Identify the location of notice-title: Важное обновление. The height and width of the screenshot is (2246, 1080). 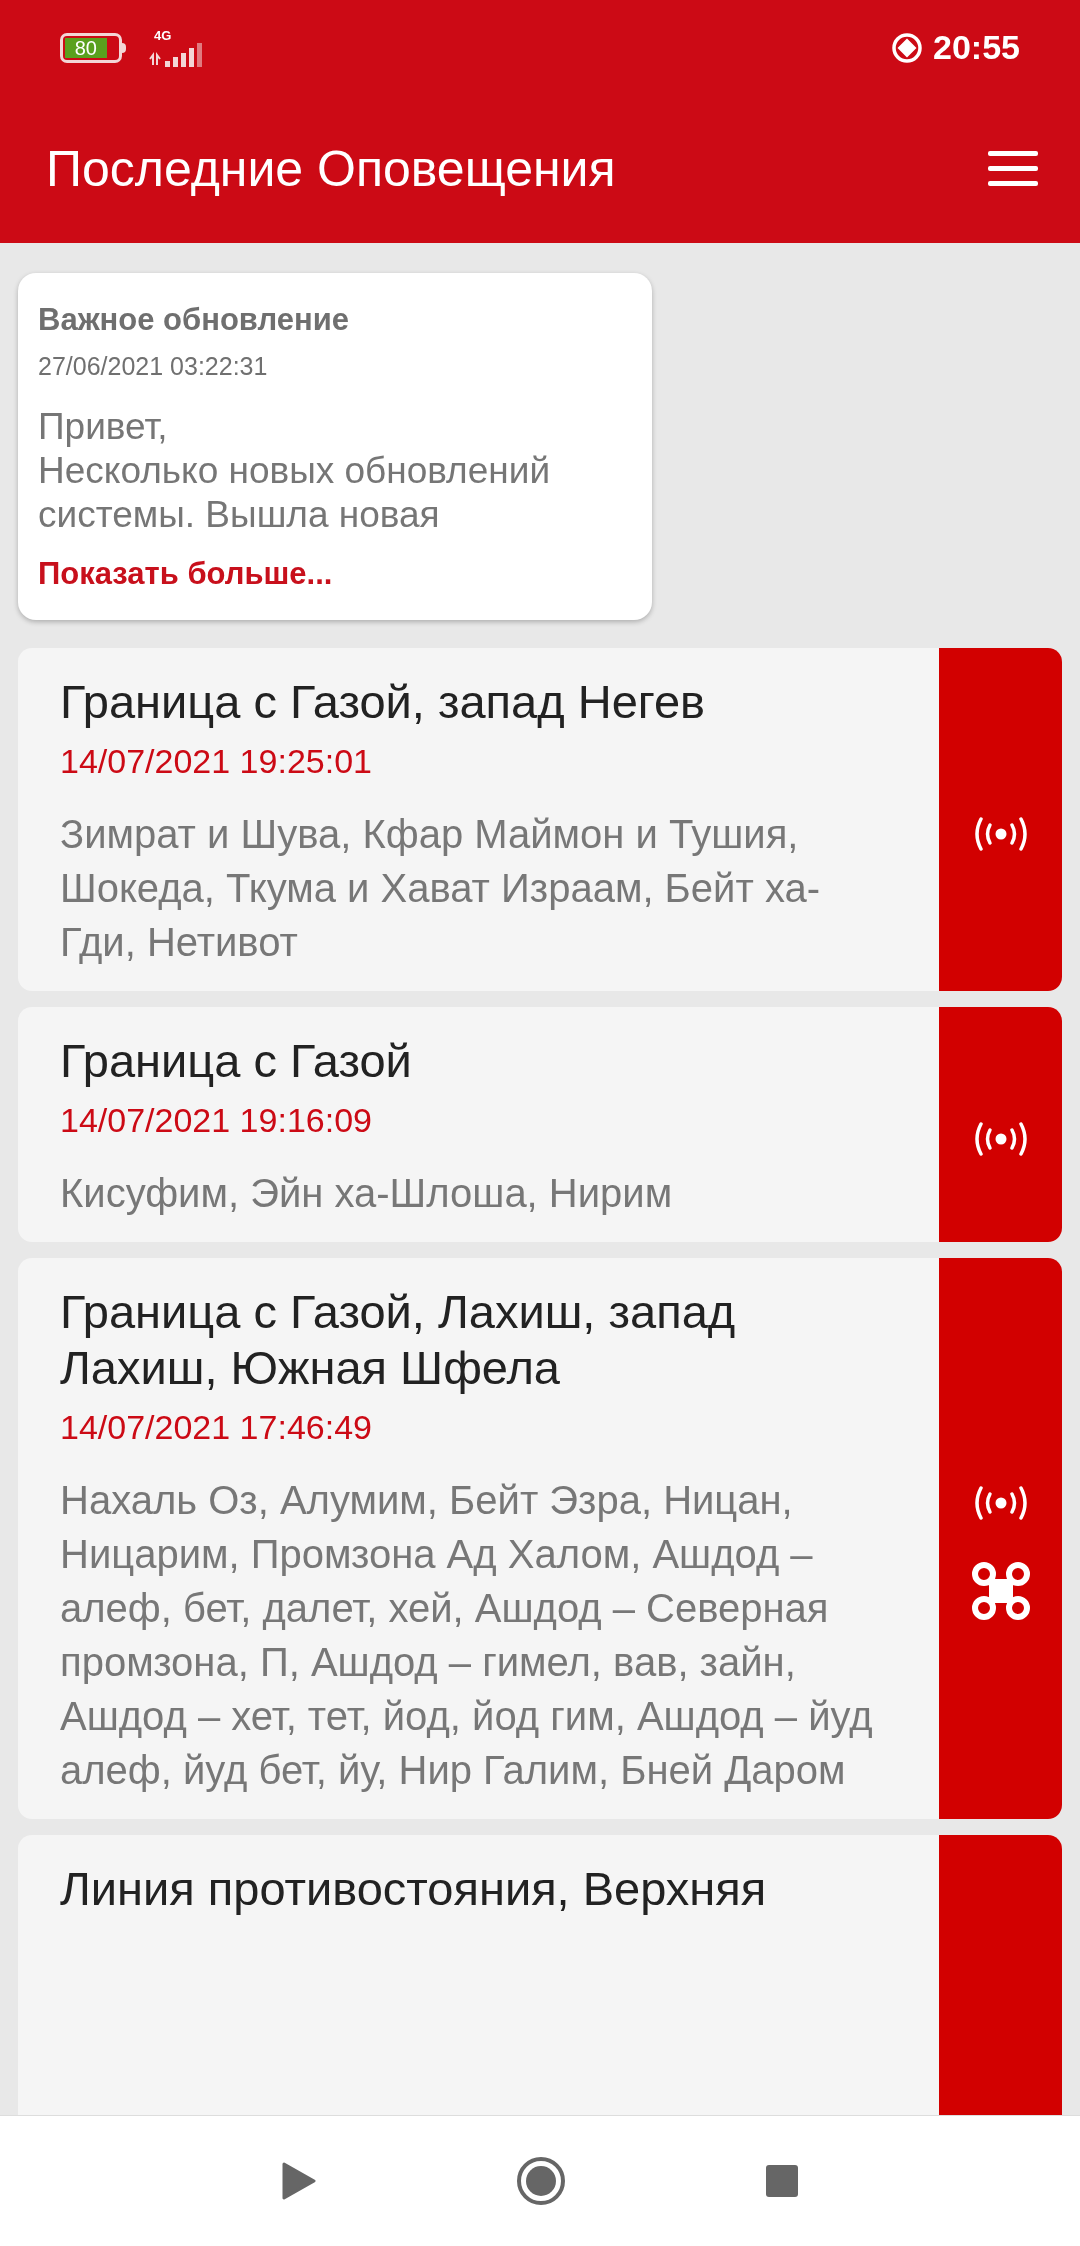
(194, 320).